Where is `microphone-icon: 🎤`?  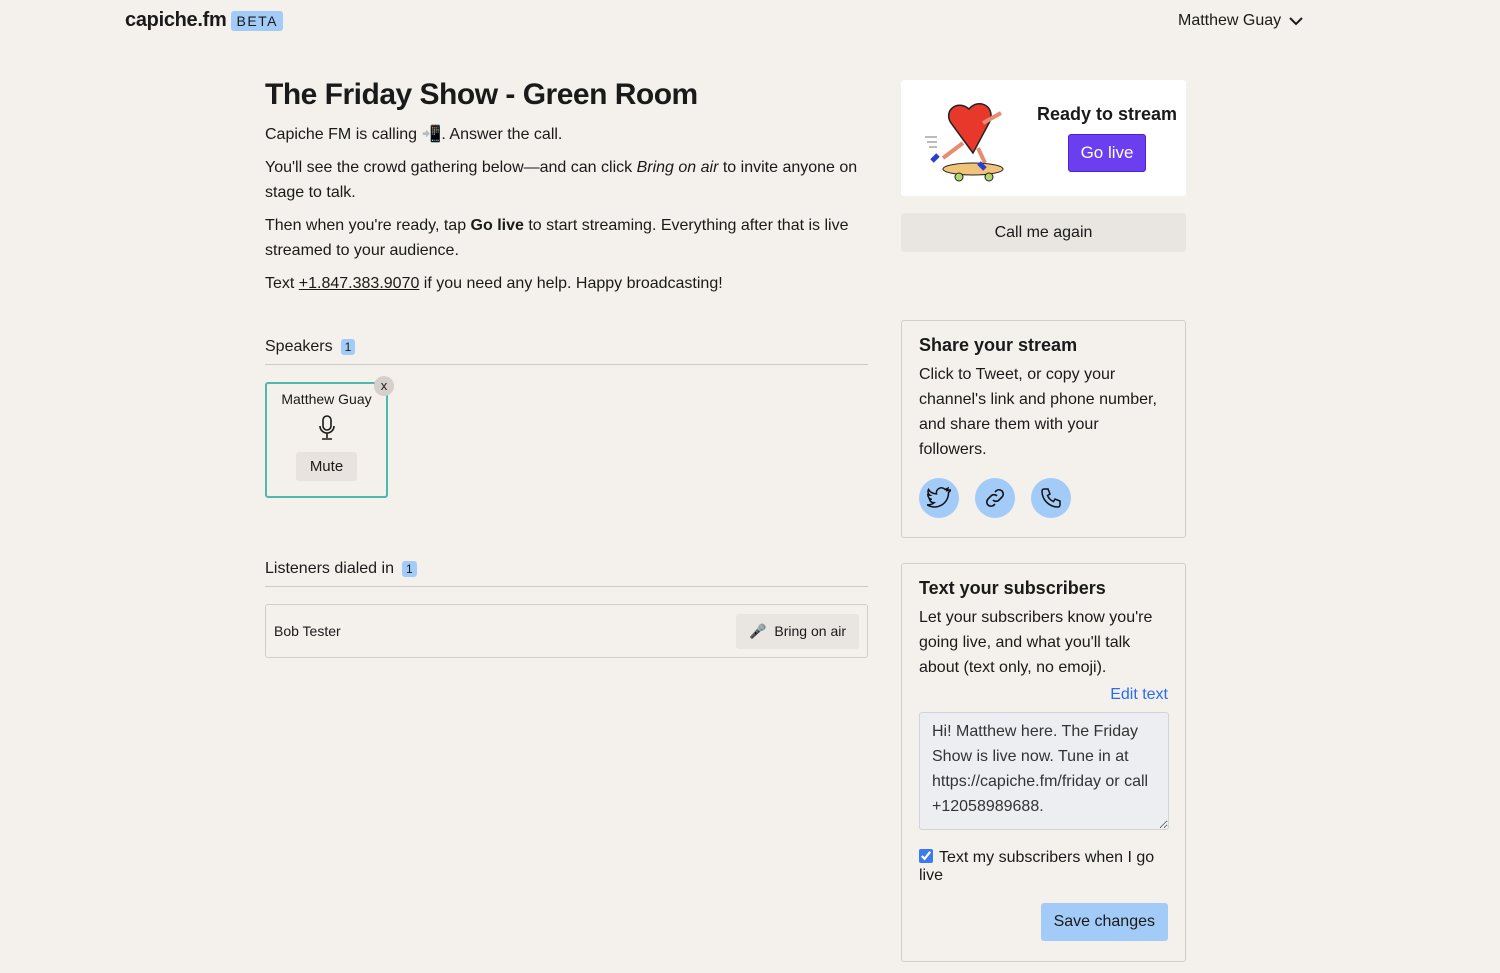
microphone-icon: 🎤 is located at coordinates (757, 630).